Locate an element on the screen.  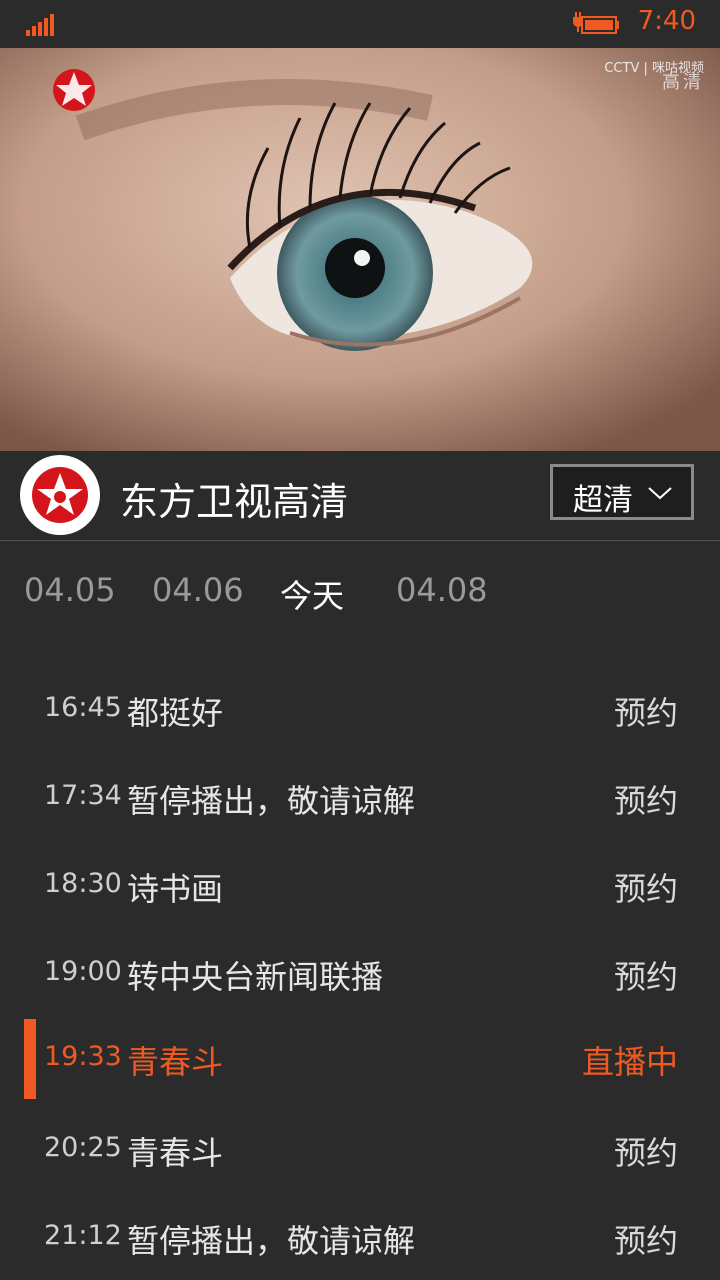
program-time: 20:25 is located at coordinates (83, 1147).